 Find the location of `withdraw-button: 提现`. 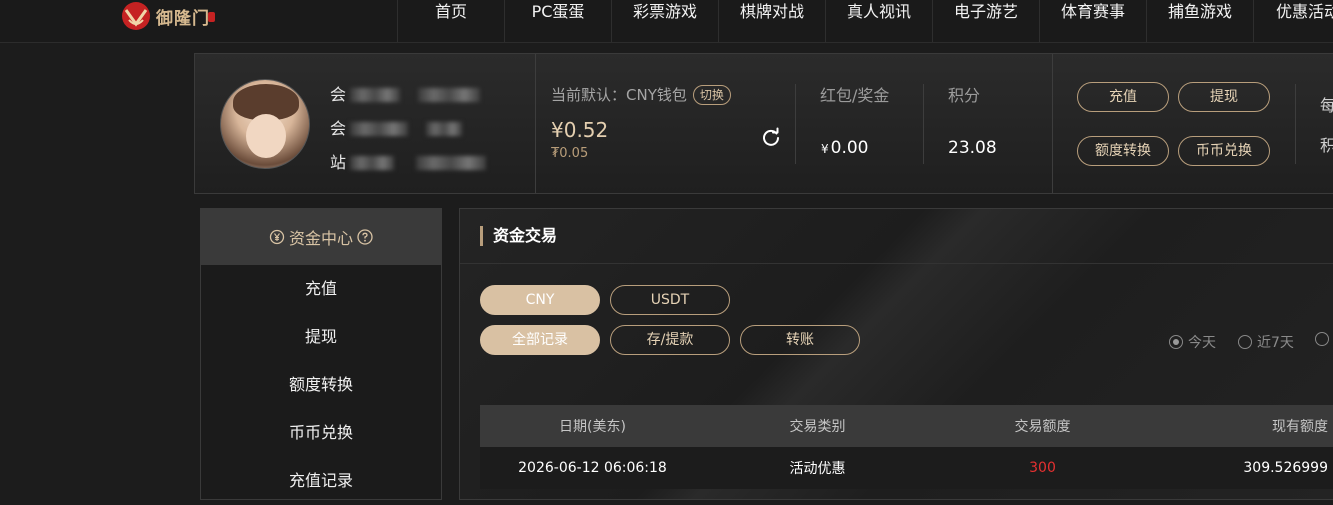

withdraw-button: 提现 is located at coordinates (1224, 97).